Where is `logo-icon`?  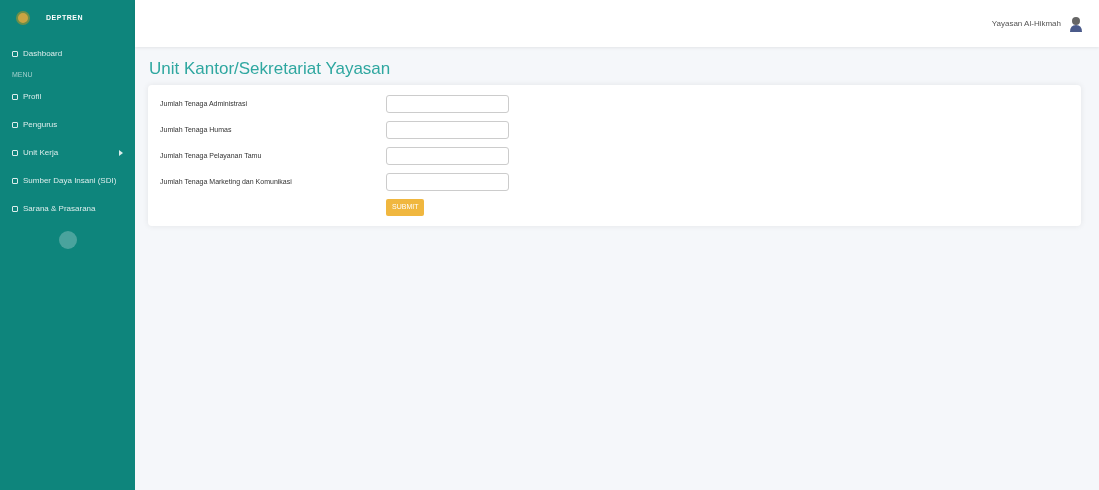 logo-icon is located at coordinates (23, 18).